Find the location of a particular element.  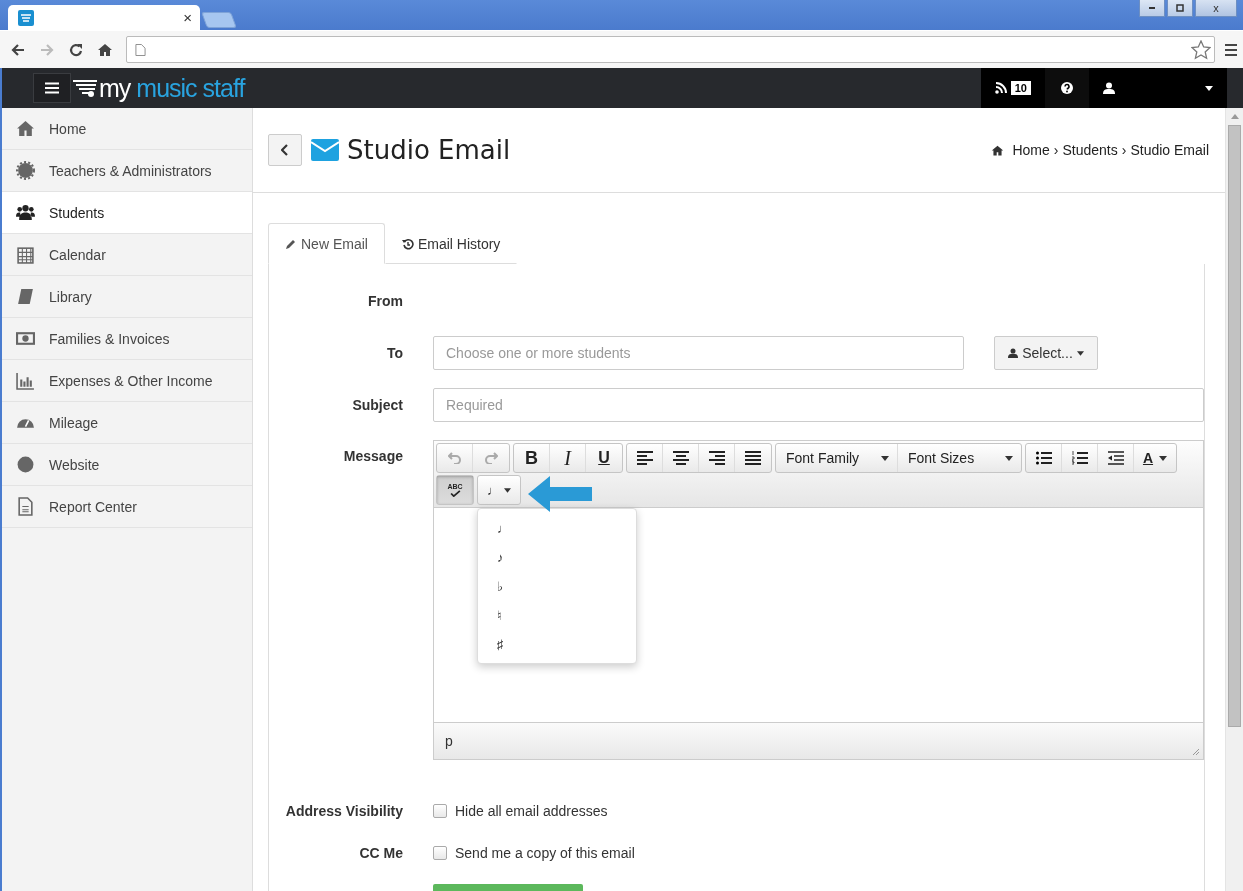

menu-item: ♭ is located at coordinates (503, 586).